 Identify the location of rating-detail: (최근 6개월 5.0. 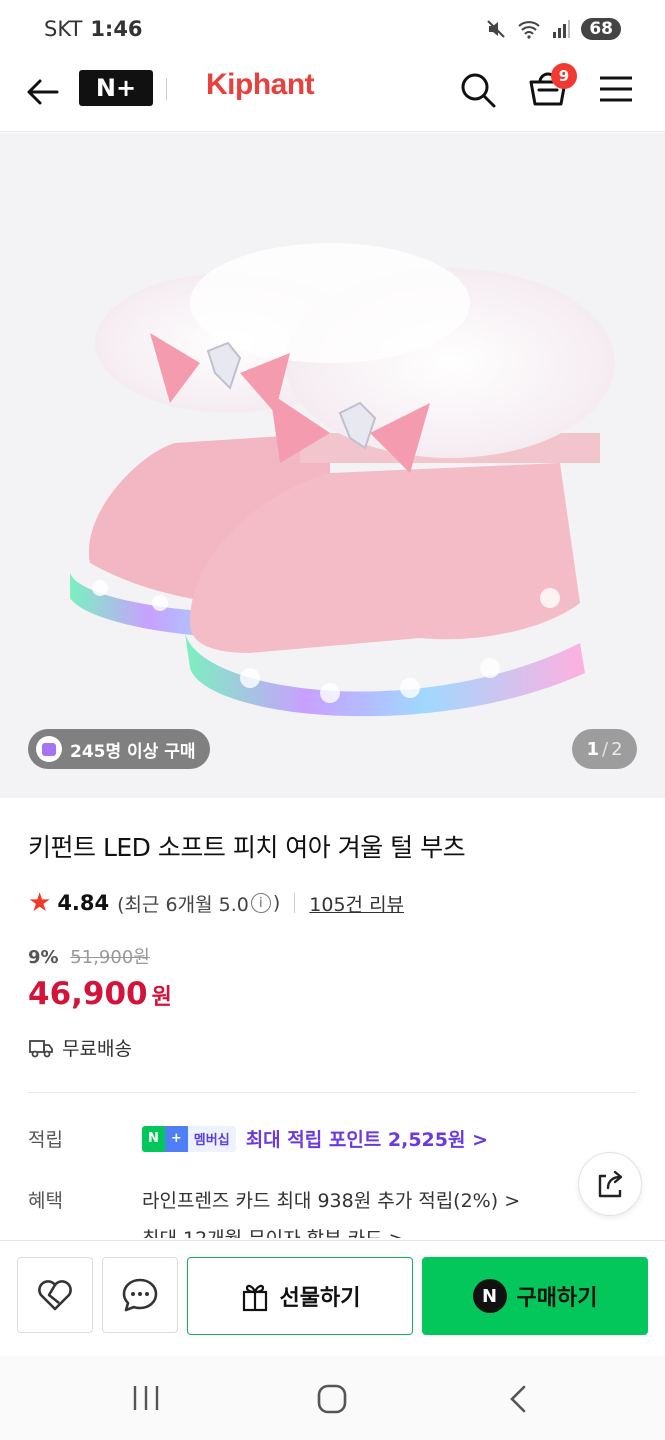
(183, 904).